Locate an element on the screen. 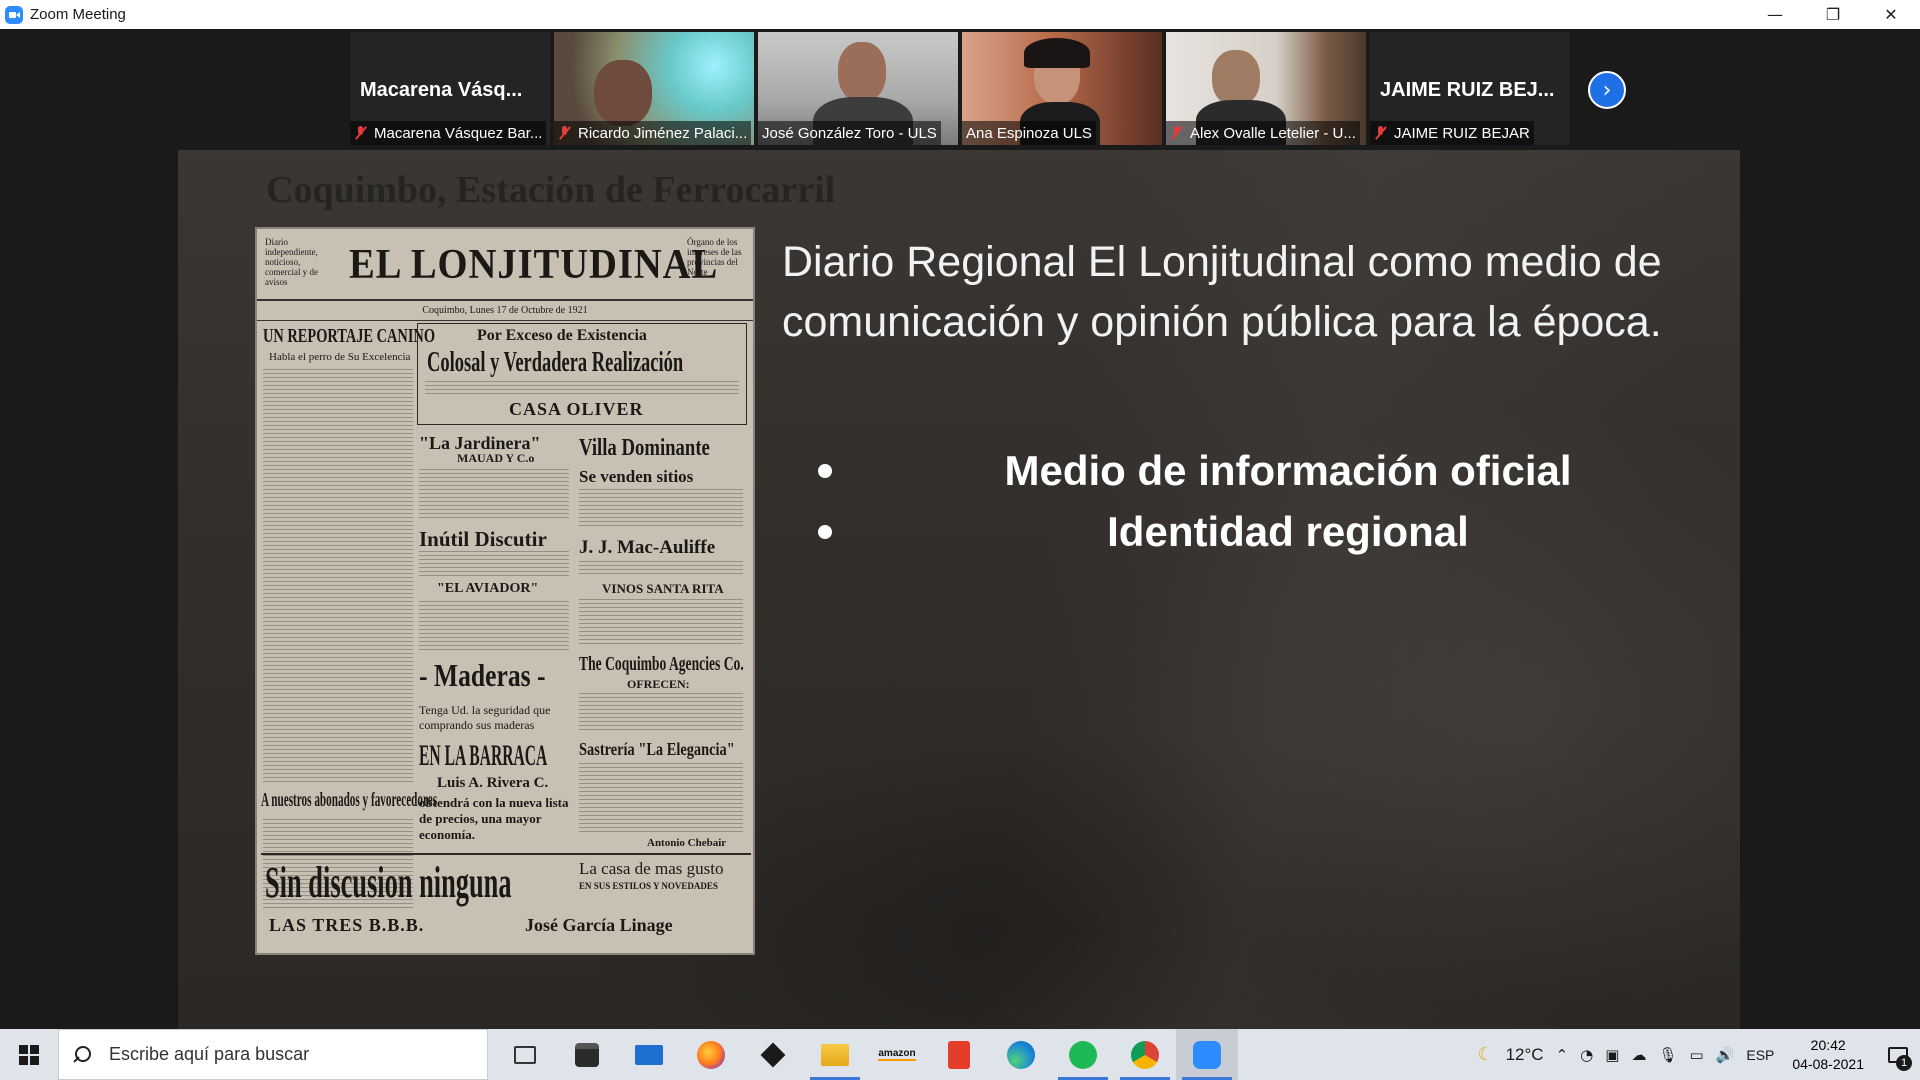 This screenshot has width=1920, height=1080. microphone-icon: 🎙 is located at coordinates (1668, 1054).